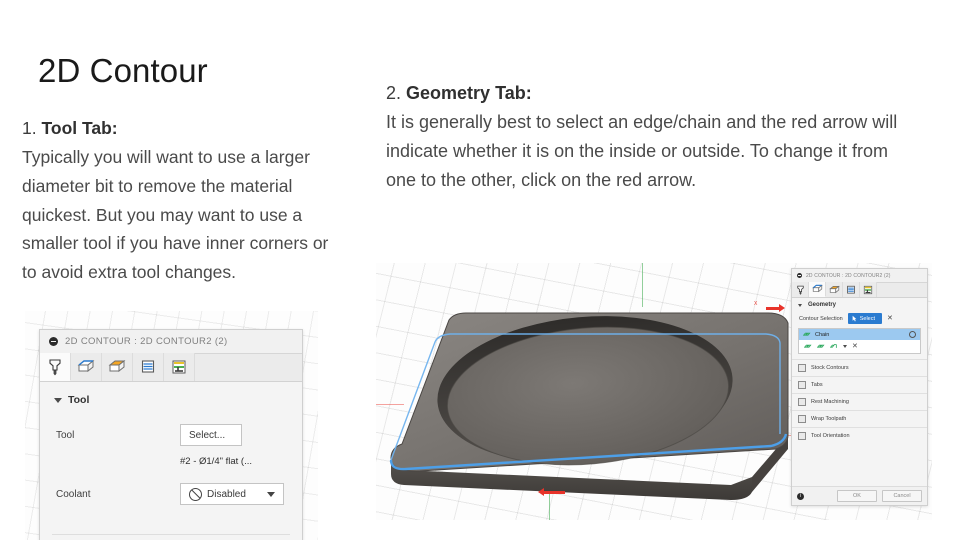 The width and height of the screenshot is (960, 540). Describe the element at coordinates (859, 367) in the screenshot. I see `collapsed-section-row: Stock Contours` at that location.